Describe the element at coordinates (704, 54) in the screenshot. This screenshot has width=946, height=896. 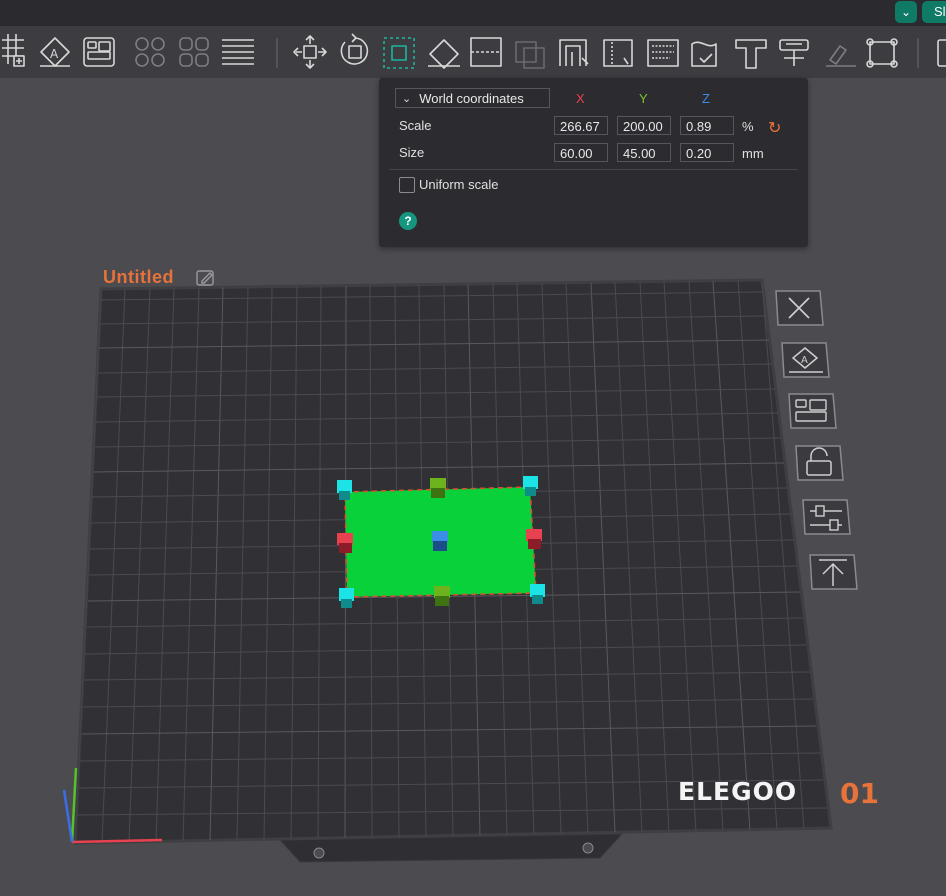
I see `color-paint-icon` at that location.